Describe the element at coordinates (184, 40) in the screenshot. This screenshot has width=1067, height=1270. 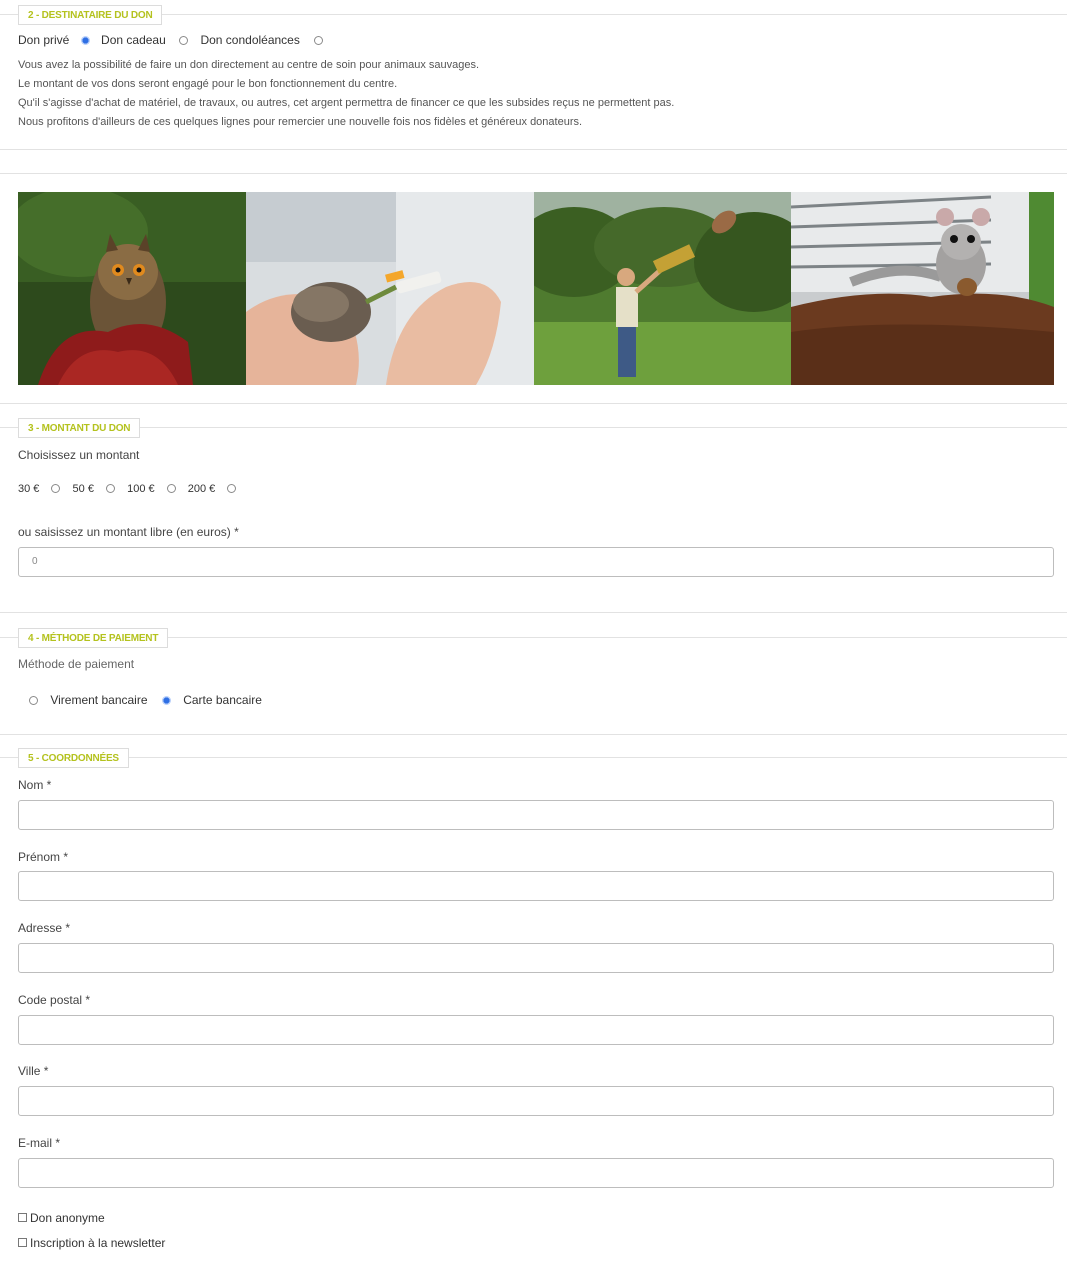
I see `radio-don-cadeau` at that location.